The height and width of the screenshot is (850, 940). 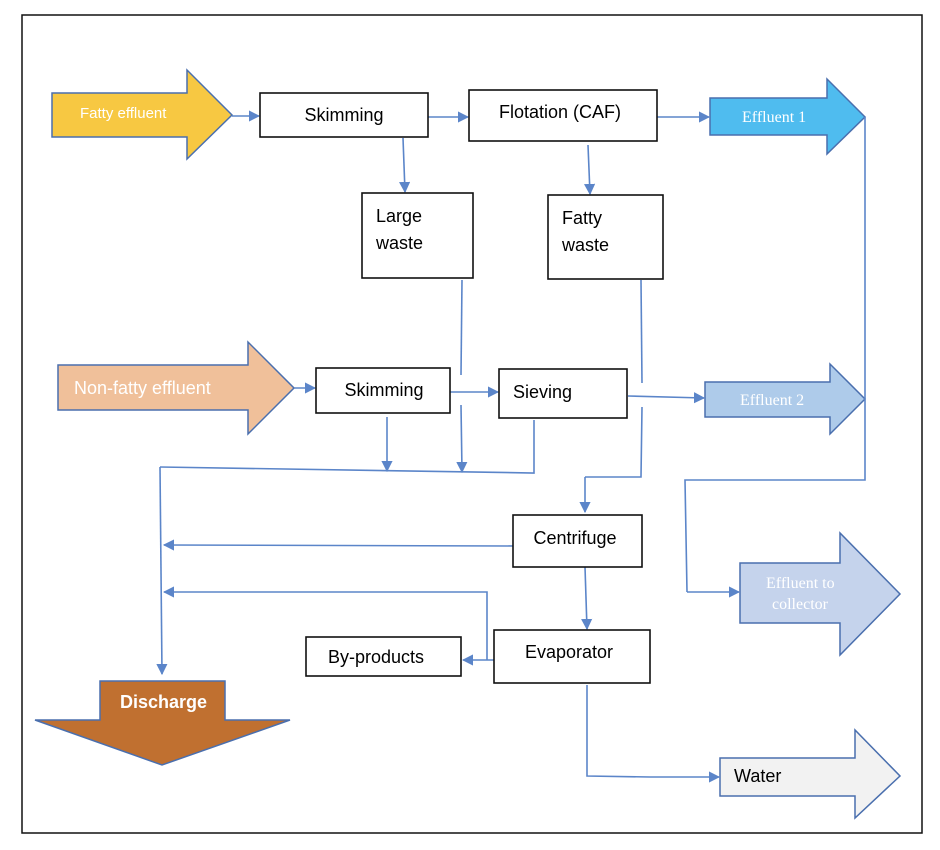 I want to click on effluent-2-label: Effluent 2, so click(x=772, y=400).